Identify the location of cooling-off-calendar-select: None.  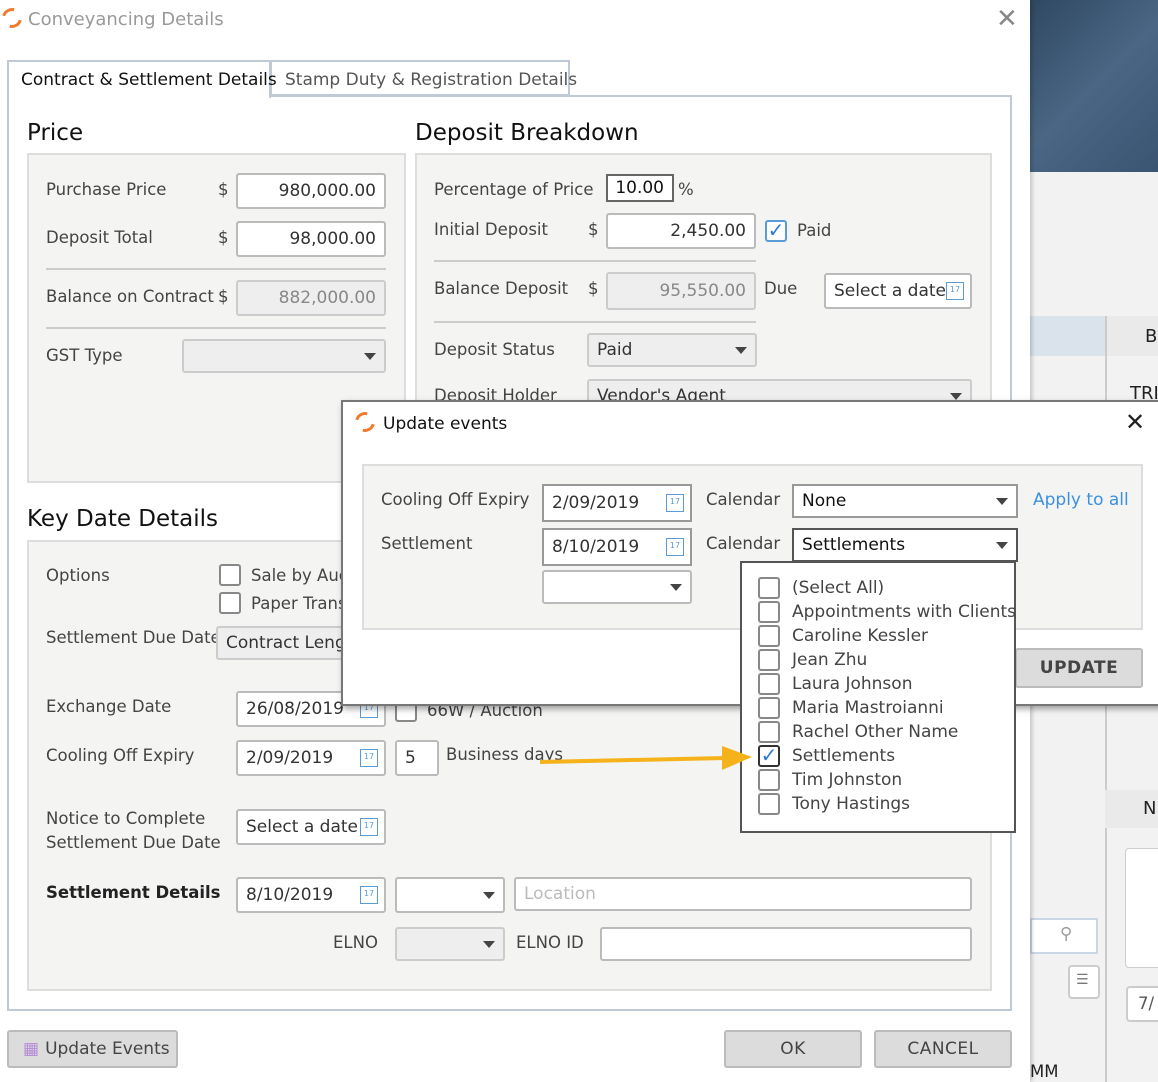
(905, 501).